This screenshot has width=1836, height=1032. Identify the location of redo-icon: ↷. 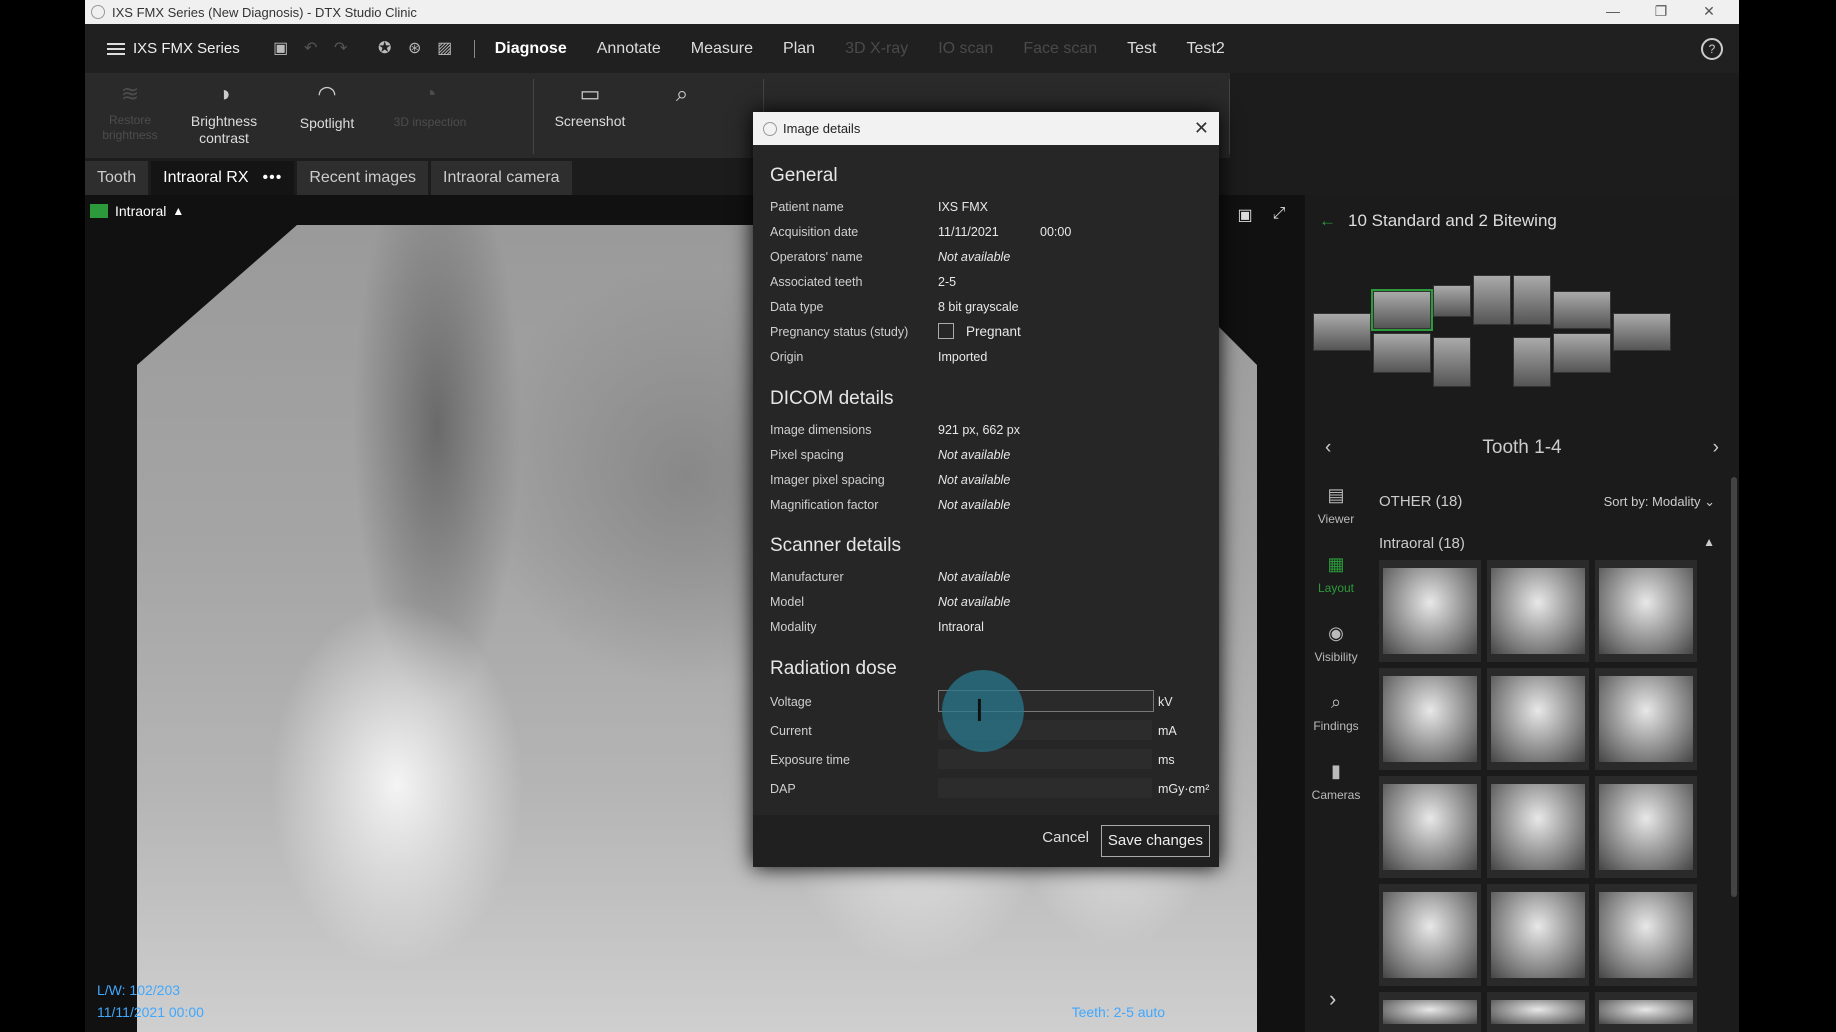
(341, 49).